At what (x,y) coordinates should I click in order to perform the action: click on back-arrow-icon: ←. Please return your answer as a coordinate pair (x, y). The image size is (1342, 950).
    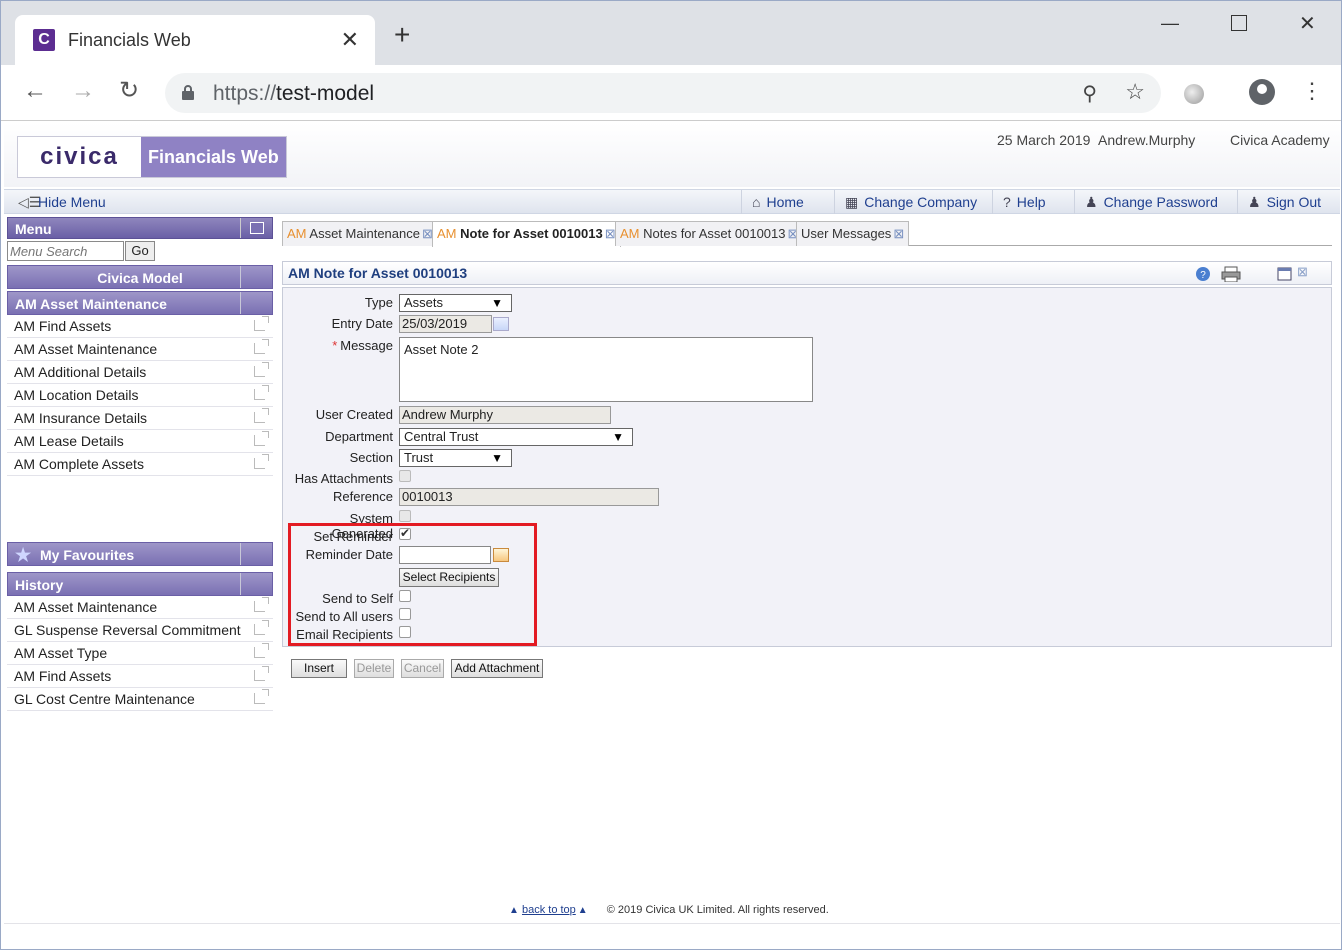
    Looking at the image, I should click on (35, 91).